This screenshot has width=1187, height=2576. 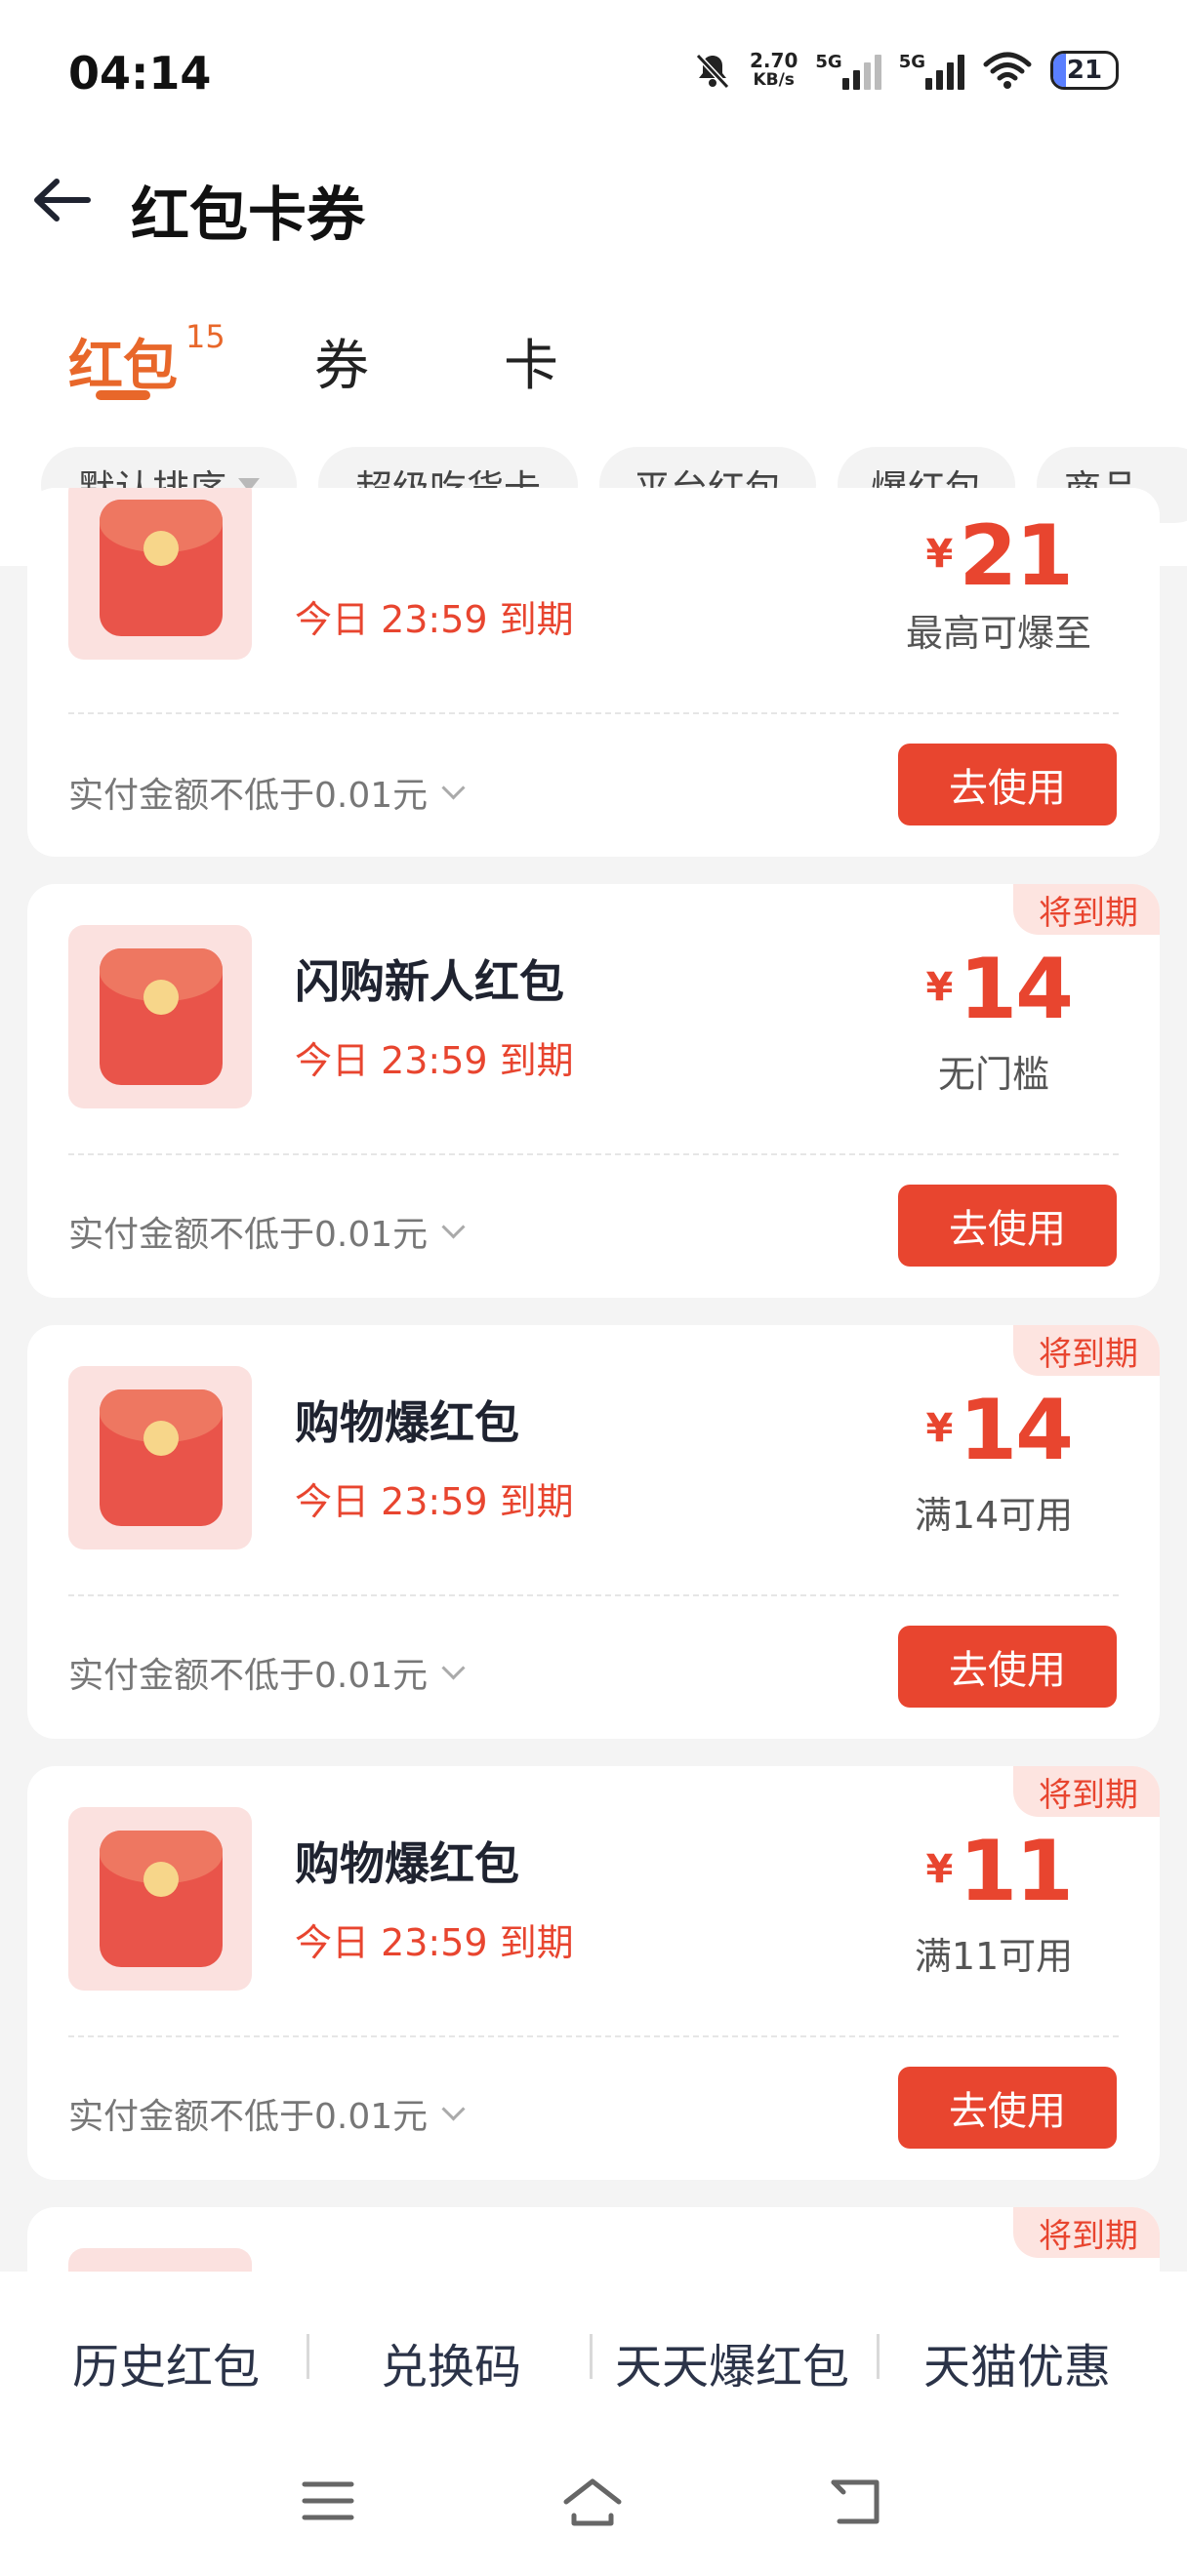 I want to click on signal-1: 5G, so click(x=848, y=70).